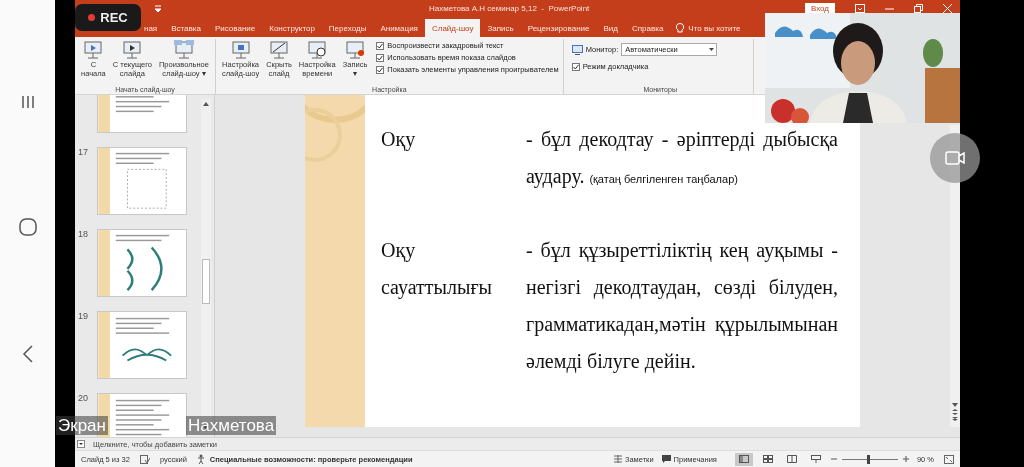 Image resolution: width=1024 pixels, height=467 pixels. What do you see at coordinates (819, 8) in the screenshot?
I see `sign-in-button: Вход` at bounding box center [819, 8].